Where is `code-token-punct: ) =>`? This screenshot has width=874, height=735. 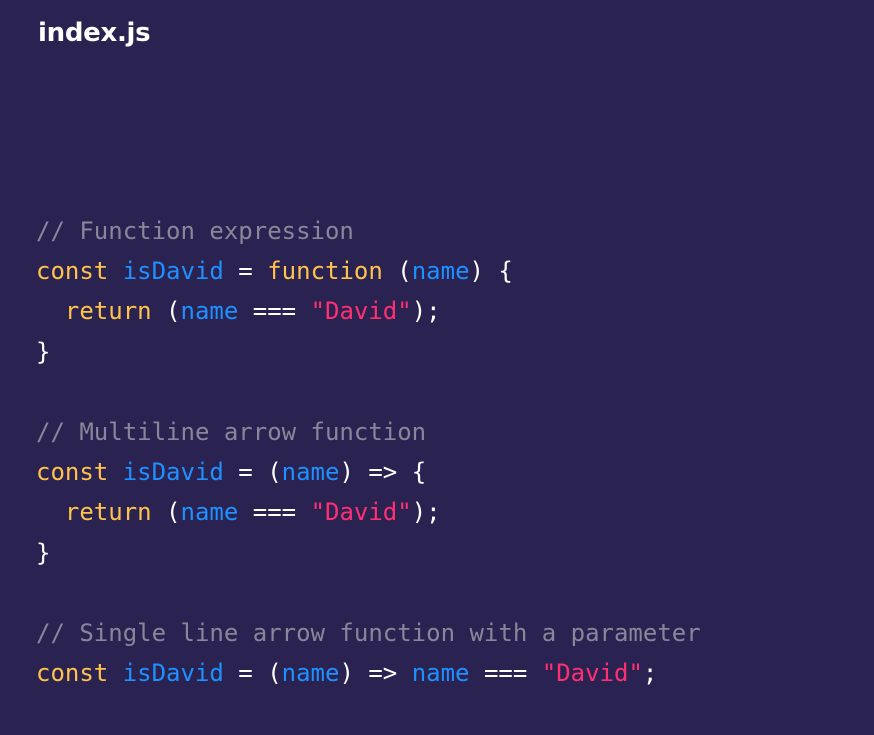 code-token-punct: ) => is located at coordinates (375, 673).